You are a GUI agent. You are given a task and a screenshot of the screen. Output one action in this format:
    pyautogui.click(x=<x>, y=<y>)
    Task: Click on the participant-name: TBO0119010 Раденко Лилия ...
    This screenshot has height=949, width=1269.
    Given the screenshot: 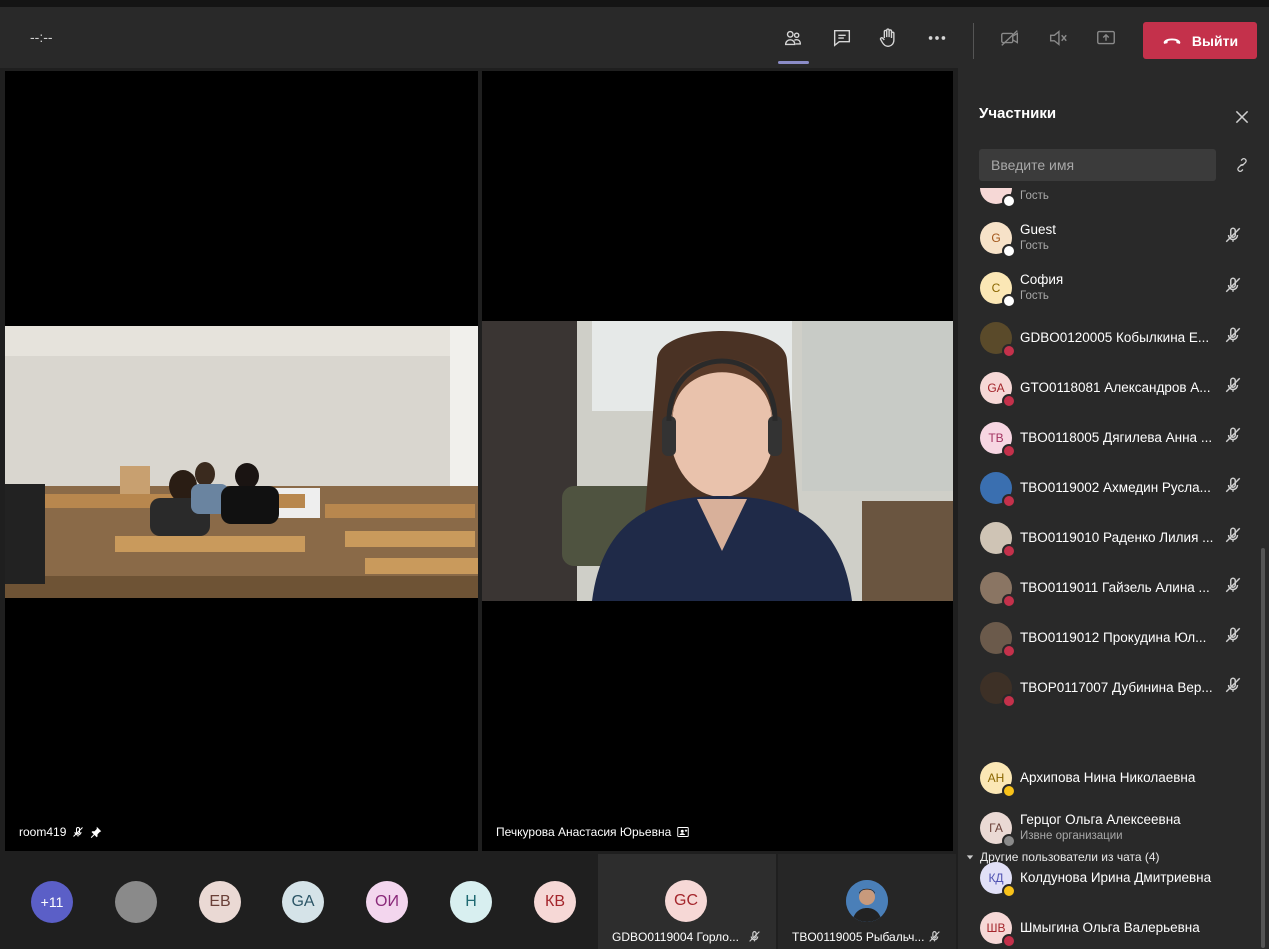 What is the action you would take?
    pyautogui.click(x=1117, y=537)
    